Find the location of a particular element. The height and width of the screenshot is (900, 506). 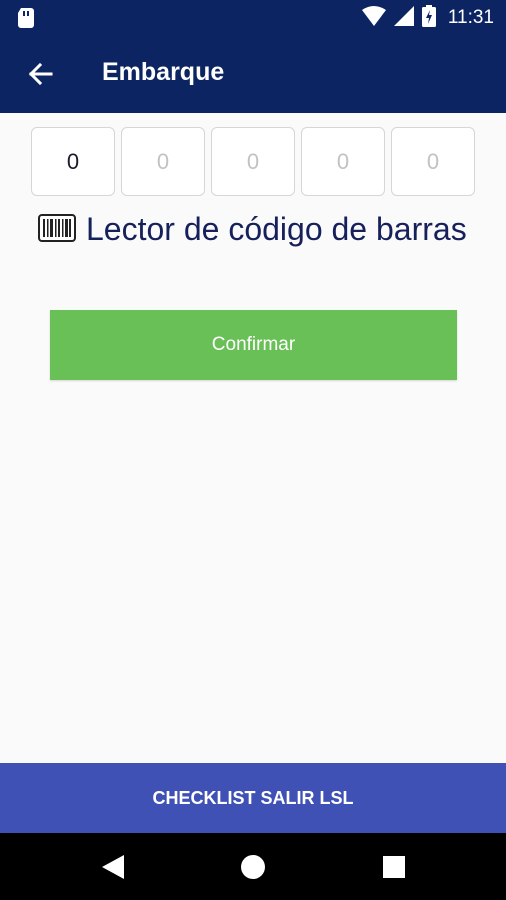

nav-home-icon is located at coordinates (253, 867).